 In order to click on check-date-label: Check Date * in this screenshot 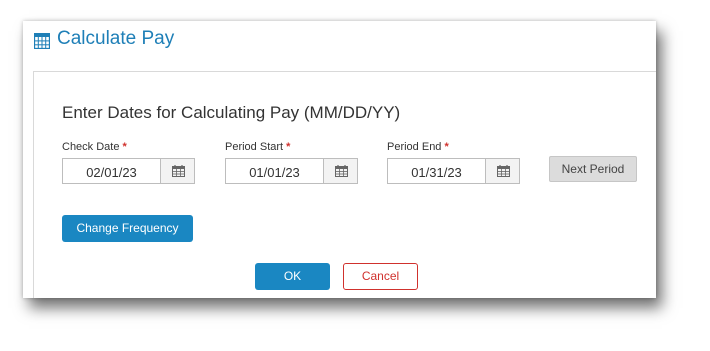, I will do `click(94, 147)`.